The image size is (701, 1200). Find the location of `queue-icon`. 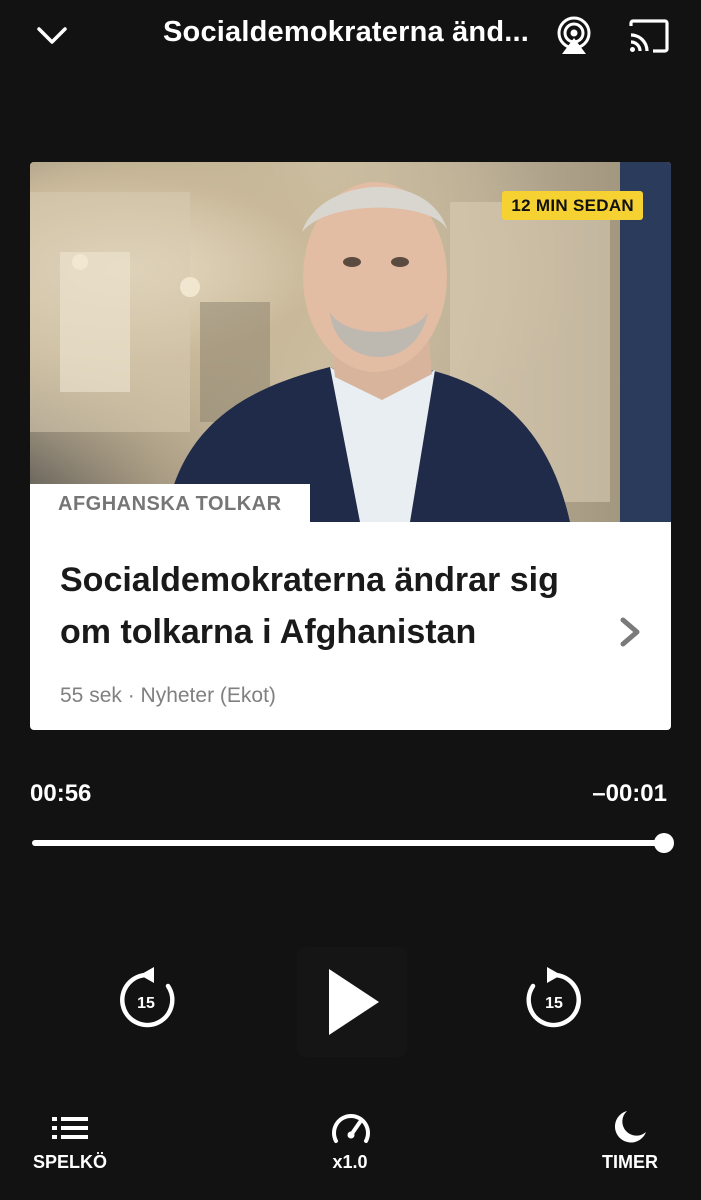

queue-icon is located at coordinates (70, 1128).